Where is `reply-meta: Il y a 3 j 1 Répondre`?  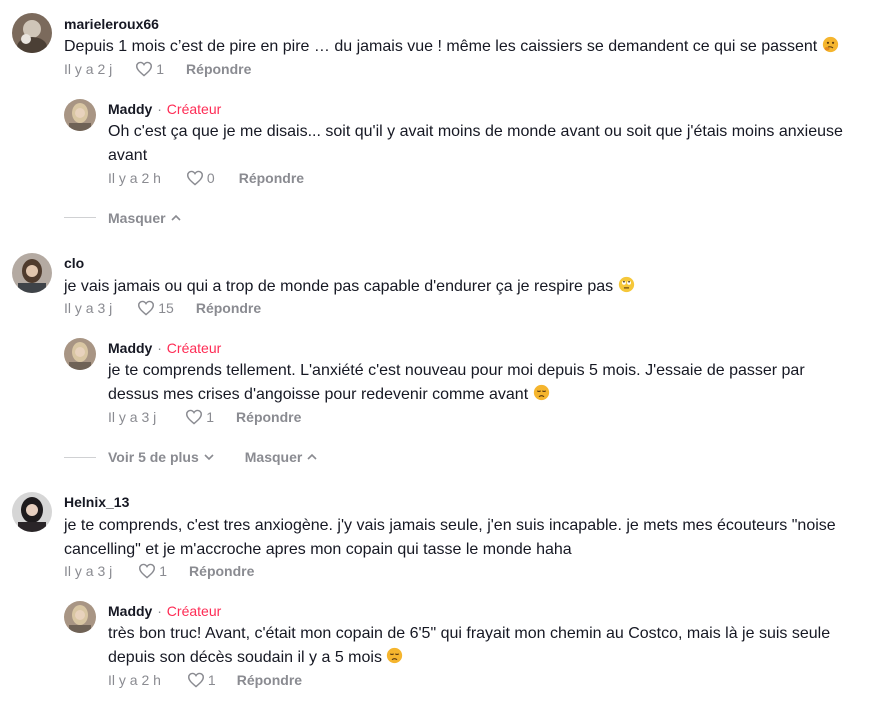
reply-meta: Il y a 3 j 1 Répondre is located at coordinates (204, 417).